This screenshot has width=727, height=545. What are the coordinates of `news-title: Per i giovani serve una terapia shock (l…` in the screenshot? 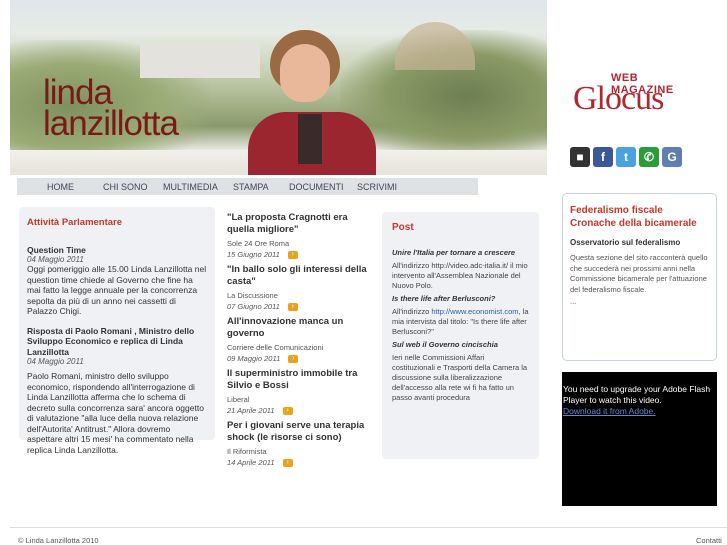 It's located at (299, 431).